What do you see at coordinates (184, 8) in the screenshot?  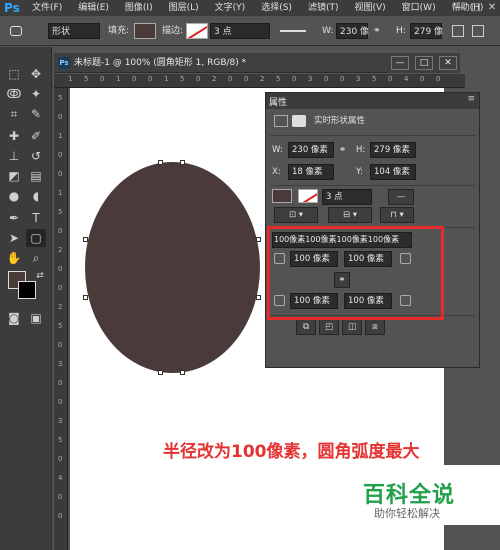 I see `menu-item: 图层(L)` at bounding box center [184, 8].